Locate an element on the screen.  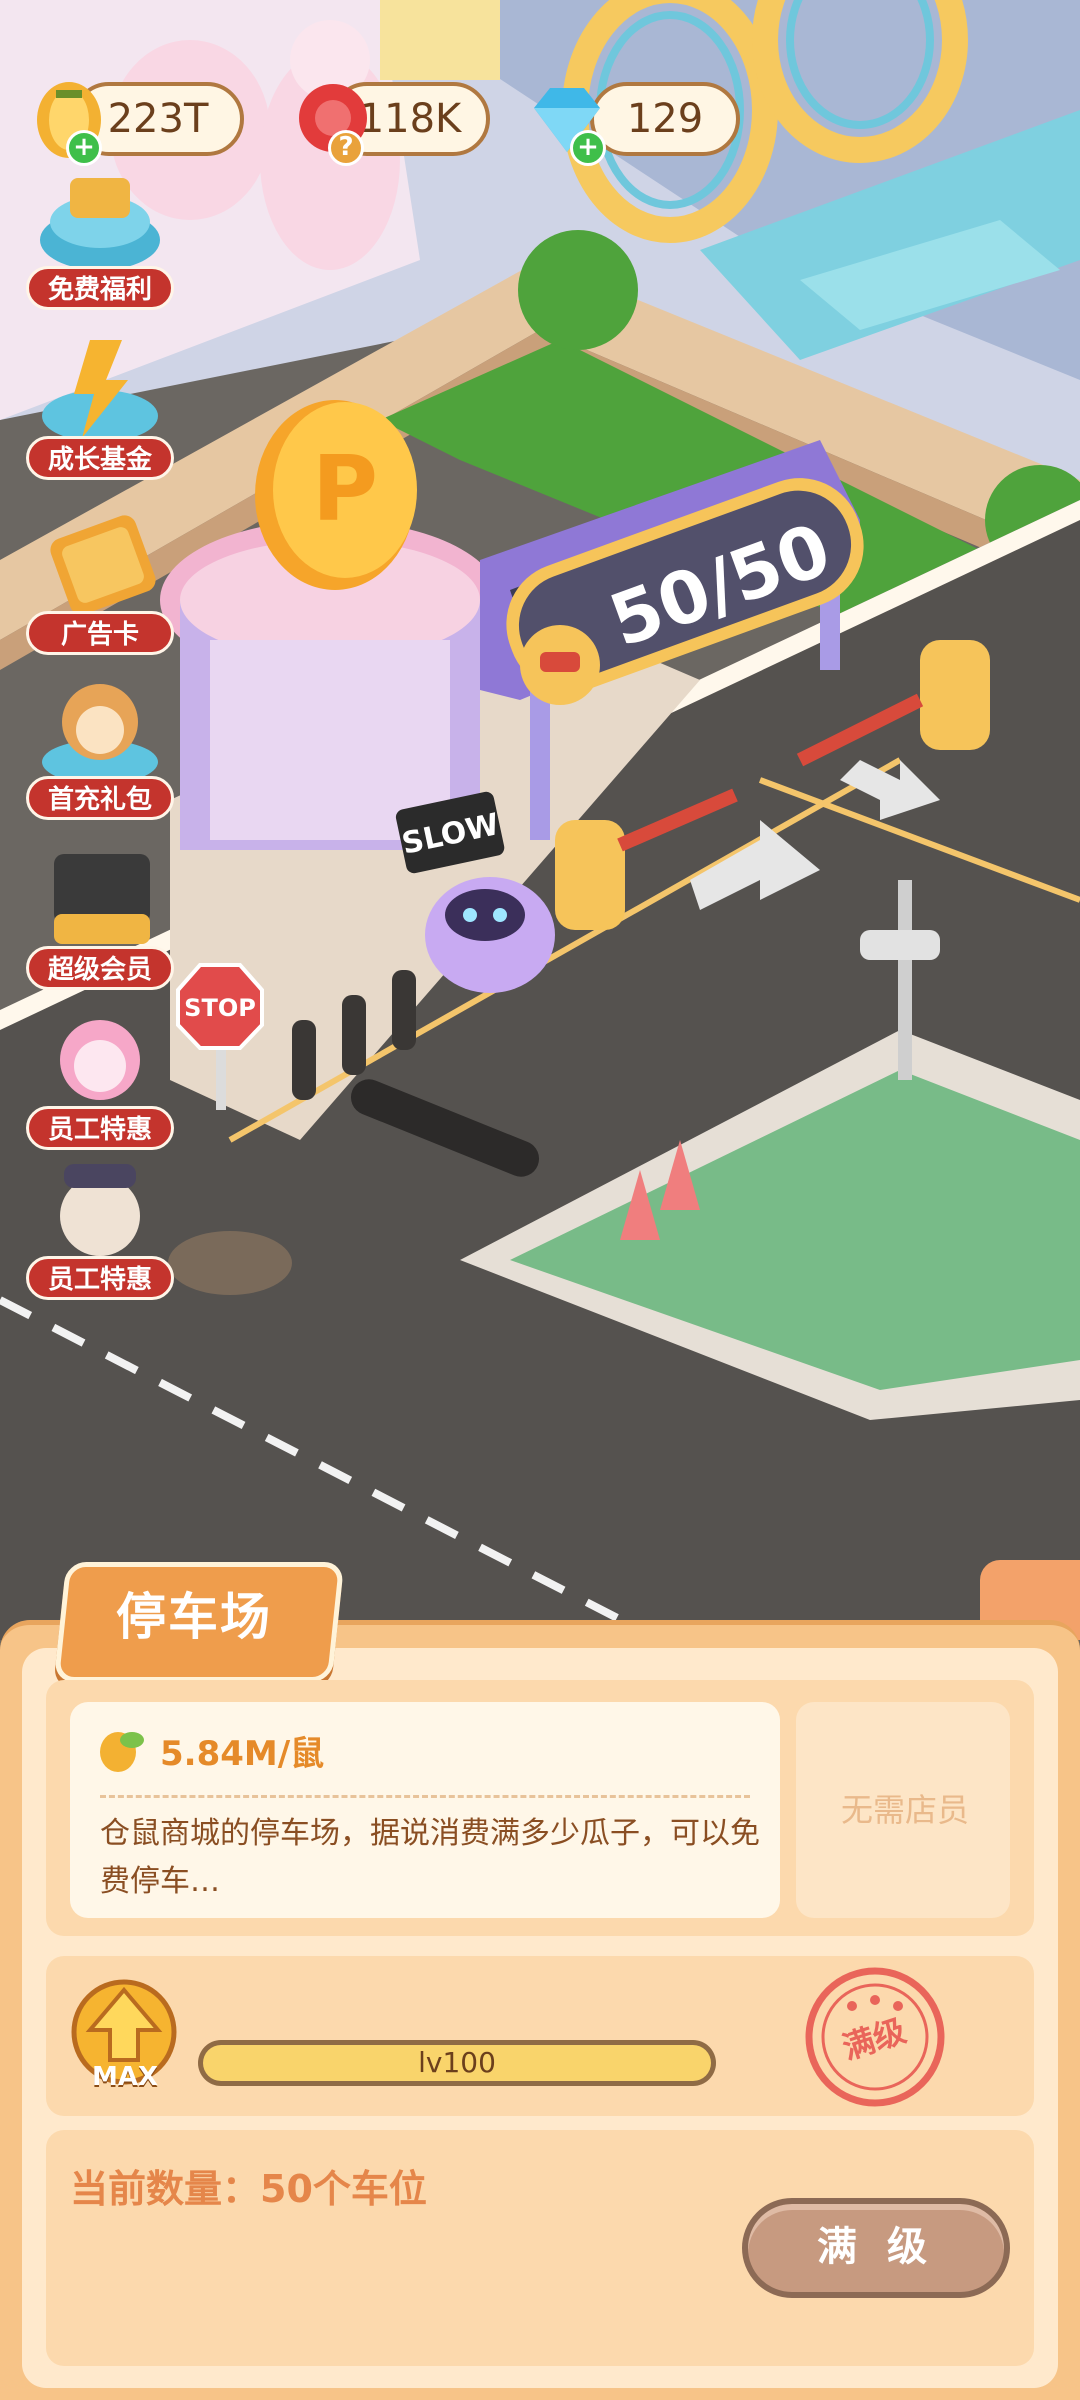
stamp-text: 满级 is located at coordinates (874, 2039).